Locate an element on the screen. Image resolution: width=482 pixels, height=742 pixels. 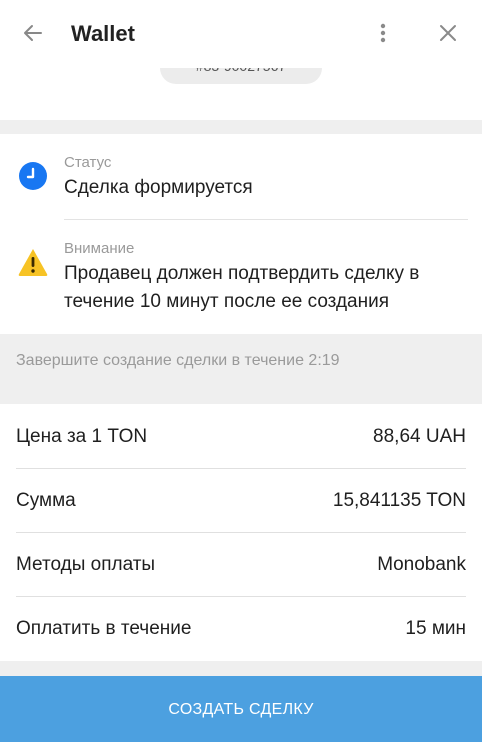
detail-value: 15 мин is located at coordinates (435, 628).